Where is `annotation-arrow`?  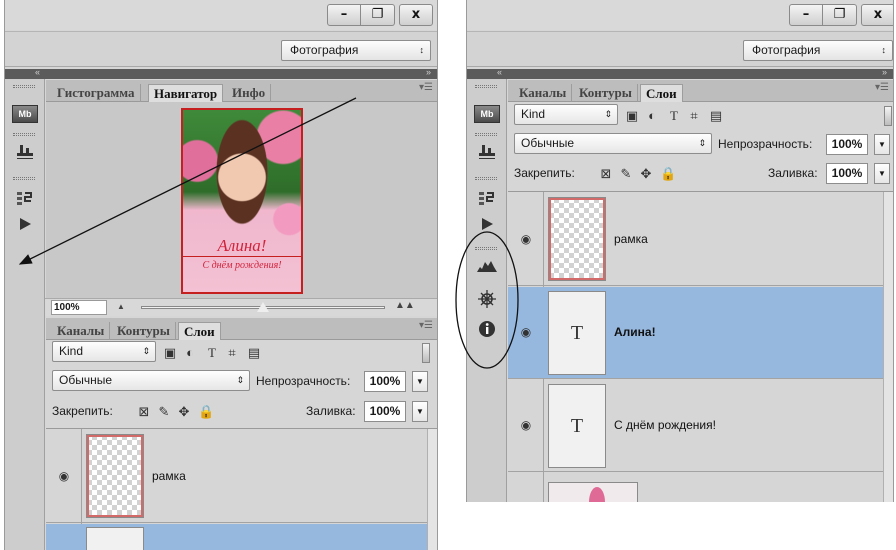
annotation-arrow is located at coordinates (187, 181).